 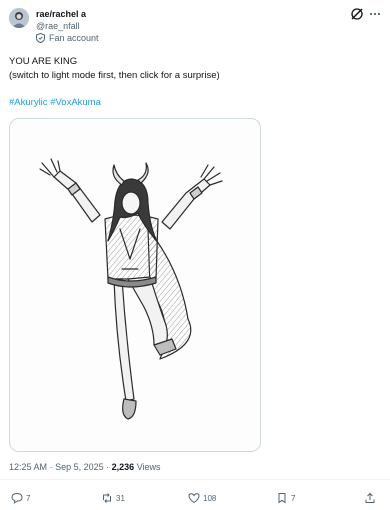 What do you see at coordinates (375, 14) in the screenshot?
I see `more-icon` at bounding box center [375, 14].